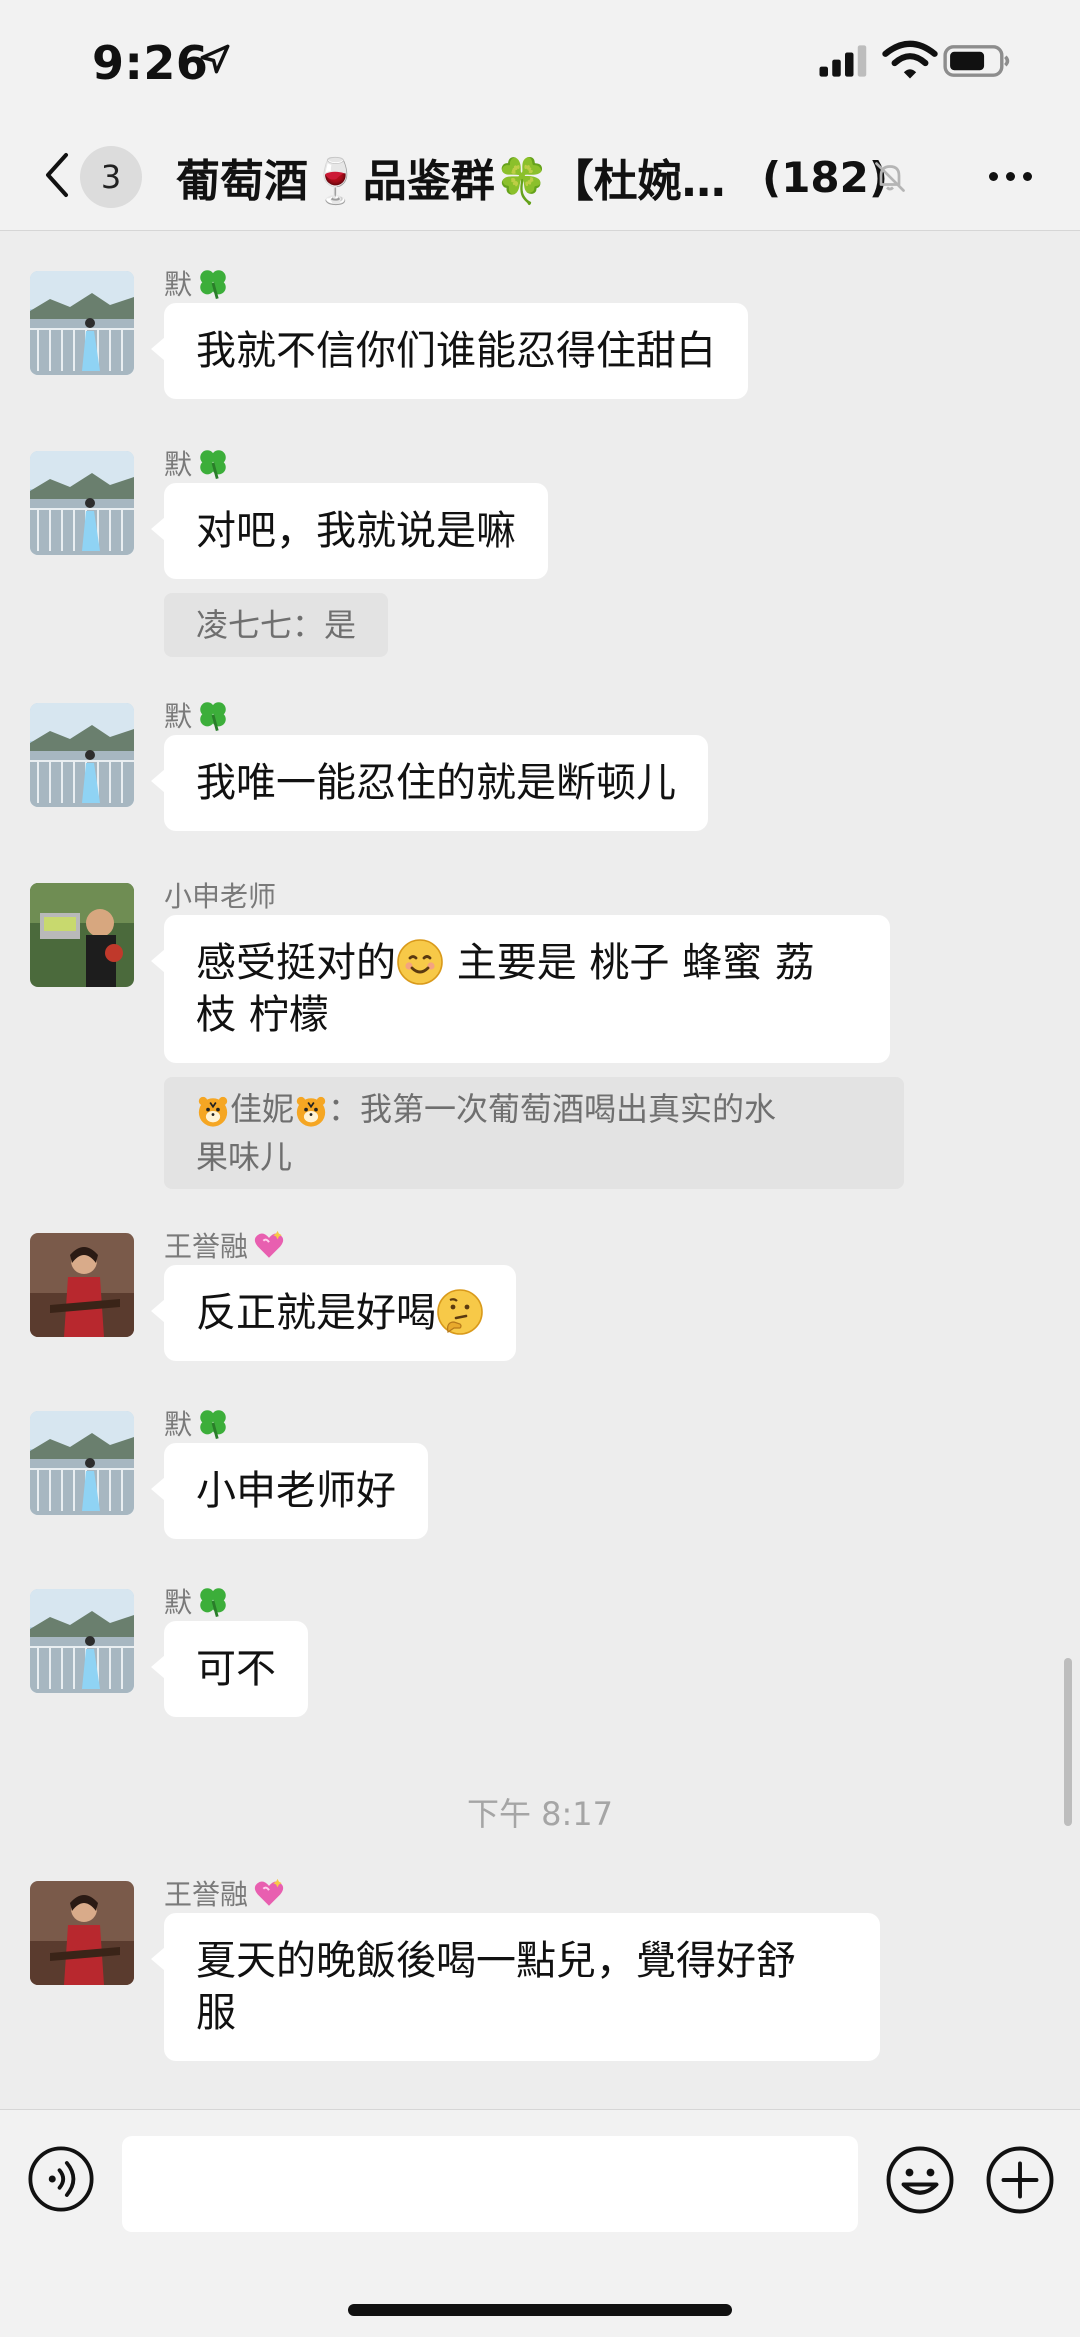  What do you see at coordinates (111, 177) in the screenshot?
I see `unread-count-badge: 3` at bounding box center [111, 177].